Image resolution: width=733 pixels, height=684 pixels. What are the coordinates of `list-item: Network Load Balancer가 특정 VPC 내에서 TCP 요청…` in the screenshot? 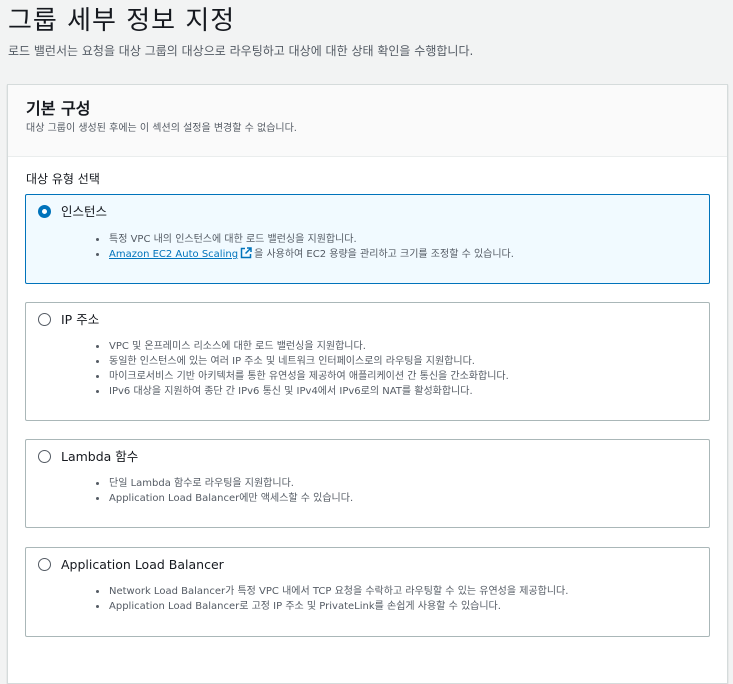 It's located at (396, 591).